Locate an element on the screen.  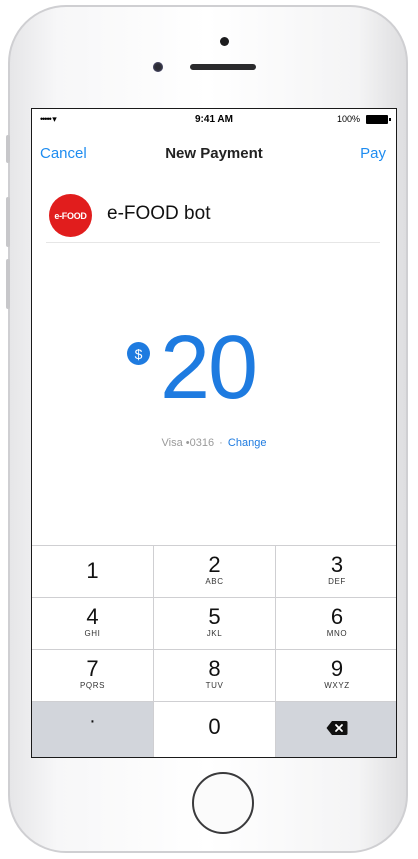
delete-key is located at coordinates (336, 729).